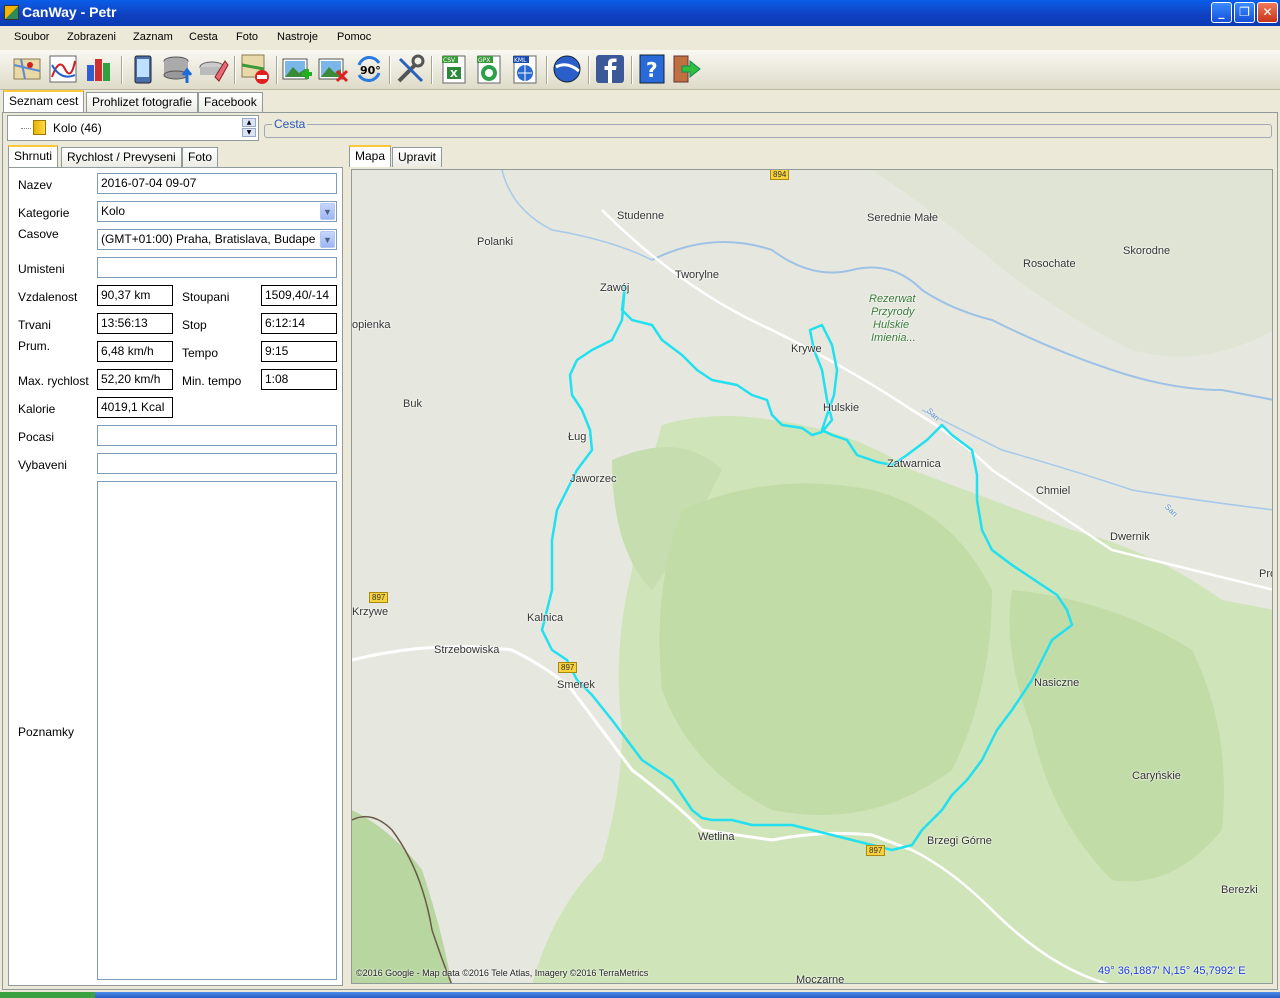  Describe the element at coordinates (217, 239) in the screenshot. I see `casove-dropdown: (GMT+01:00) Praha, Bratislava, Budape ▼` at that location.